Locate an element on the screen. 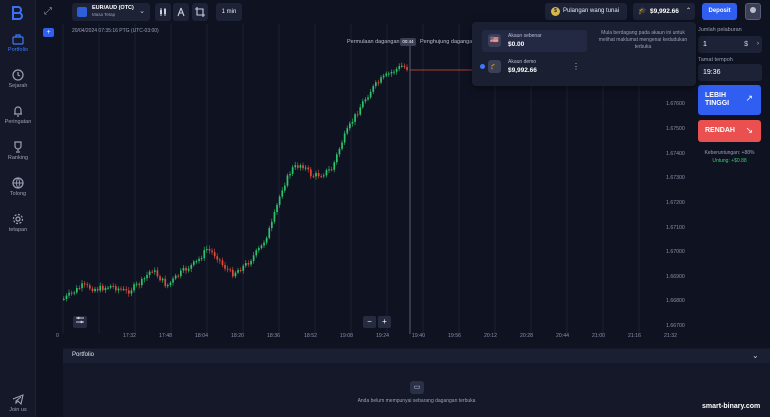 The height and width of the screenshot is (417, 770). drawing-button is located at coordinates (181, 12).